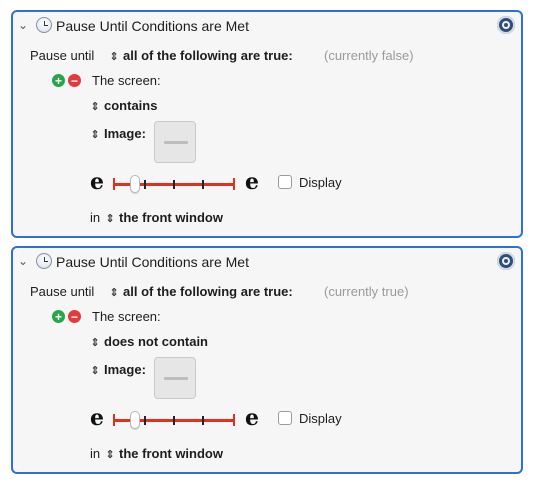  Describe the element at coordinates (149, 341) in the screenshot. I see `match-mode-popup: ⇕ does not contain` at that location.